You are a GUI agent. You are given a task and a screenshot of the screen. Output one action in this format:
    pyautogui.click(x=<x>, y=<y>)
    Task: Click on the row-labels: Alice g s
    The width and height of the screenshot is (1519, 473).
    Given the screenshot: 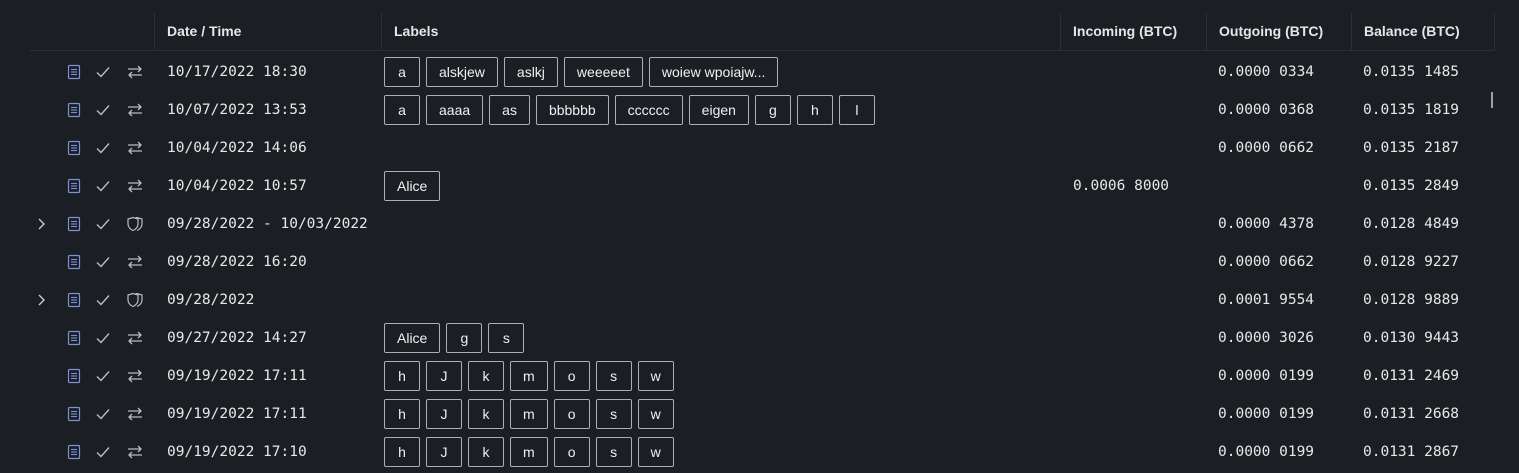 What is the action you would take?
    pyautogui.click(x=454, y=338)
    